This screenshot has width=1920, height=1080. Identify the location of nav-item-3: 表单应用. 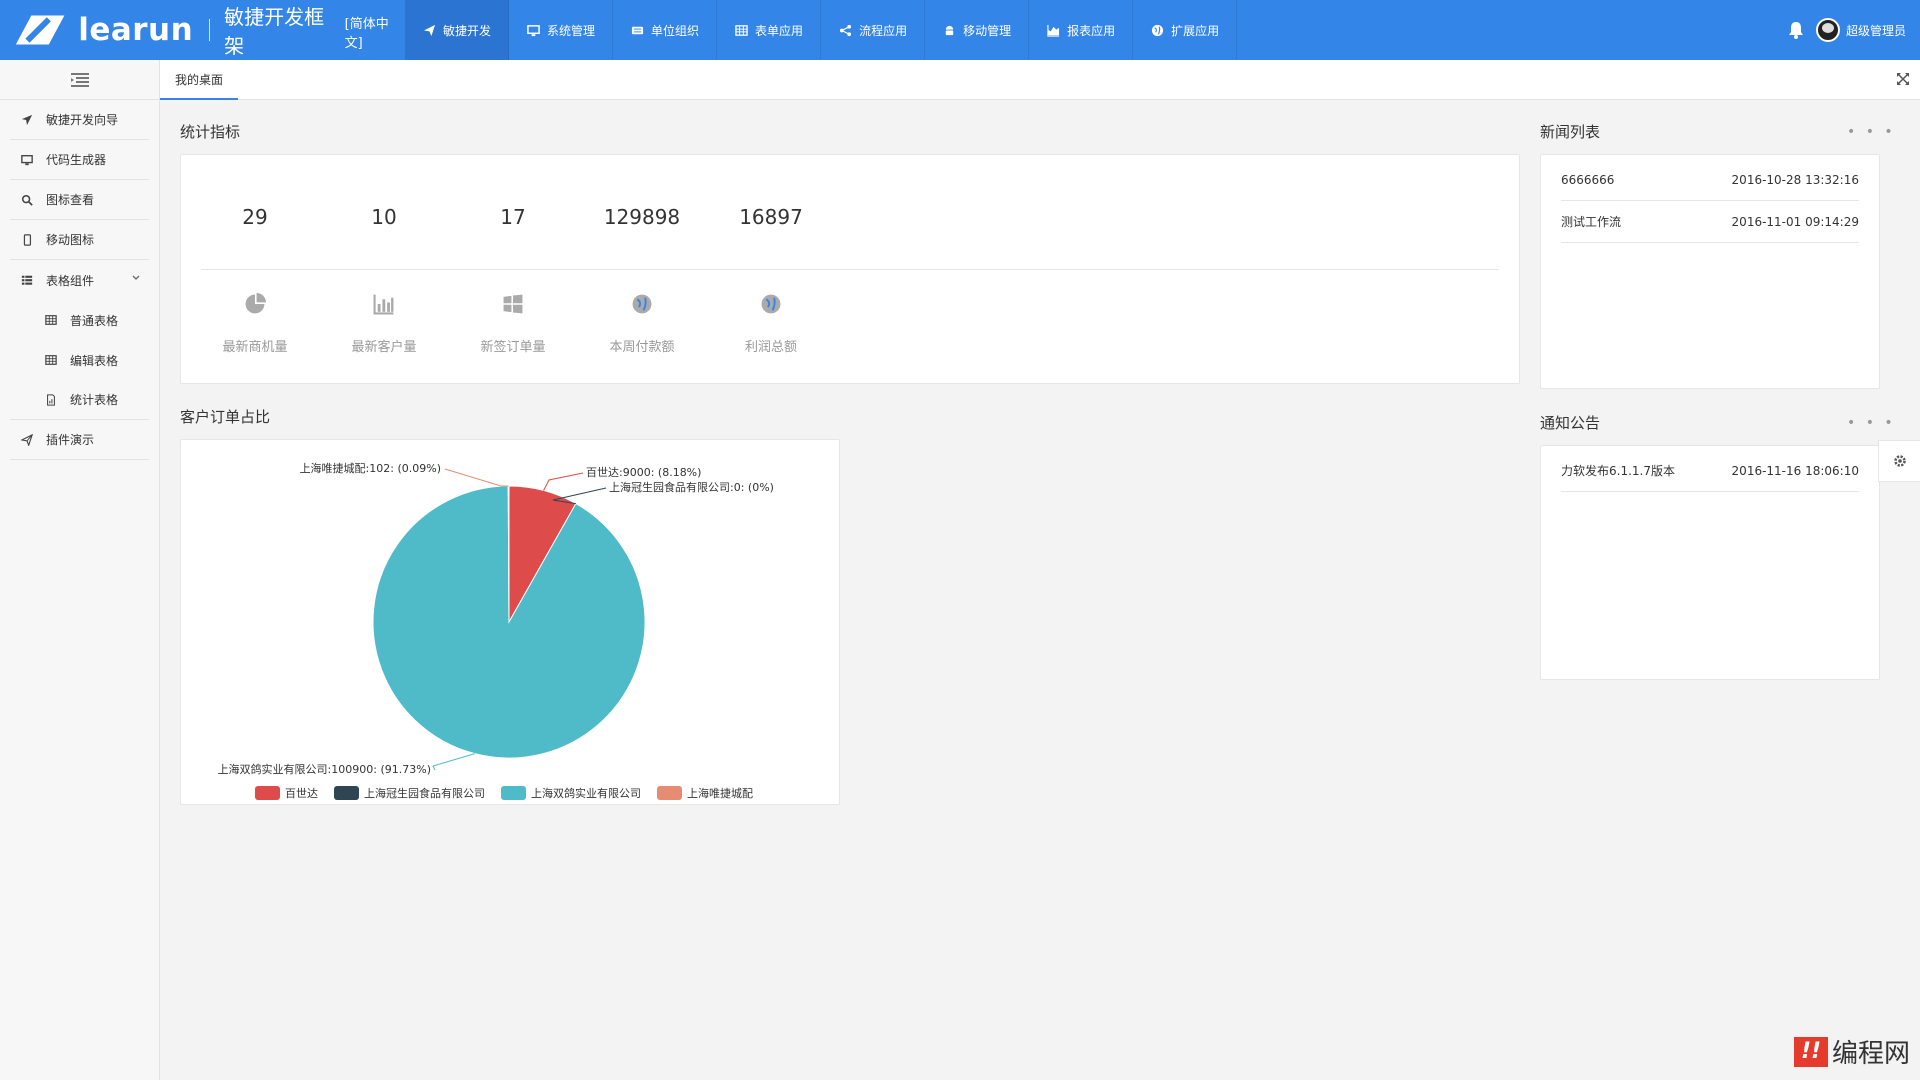
(769, 30).